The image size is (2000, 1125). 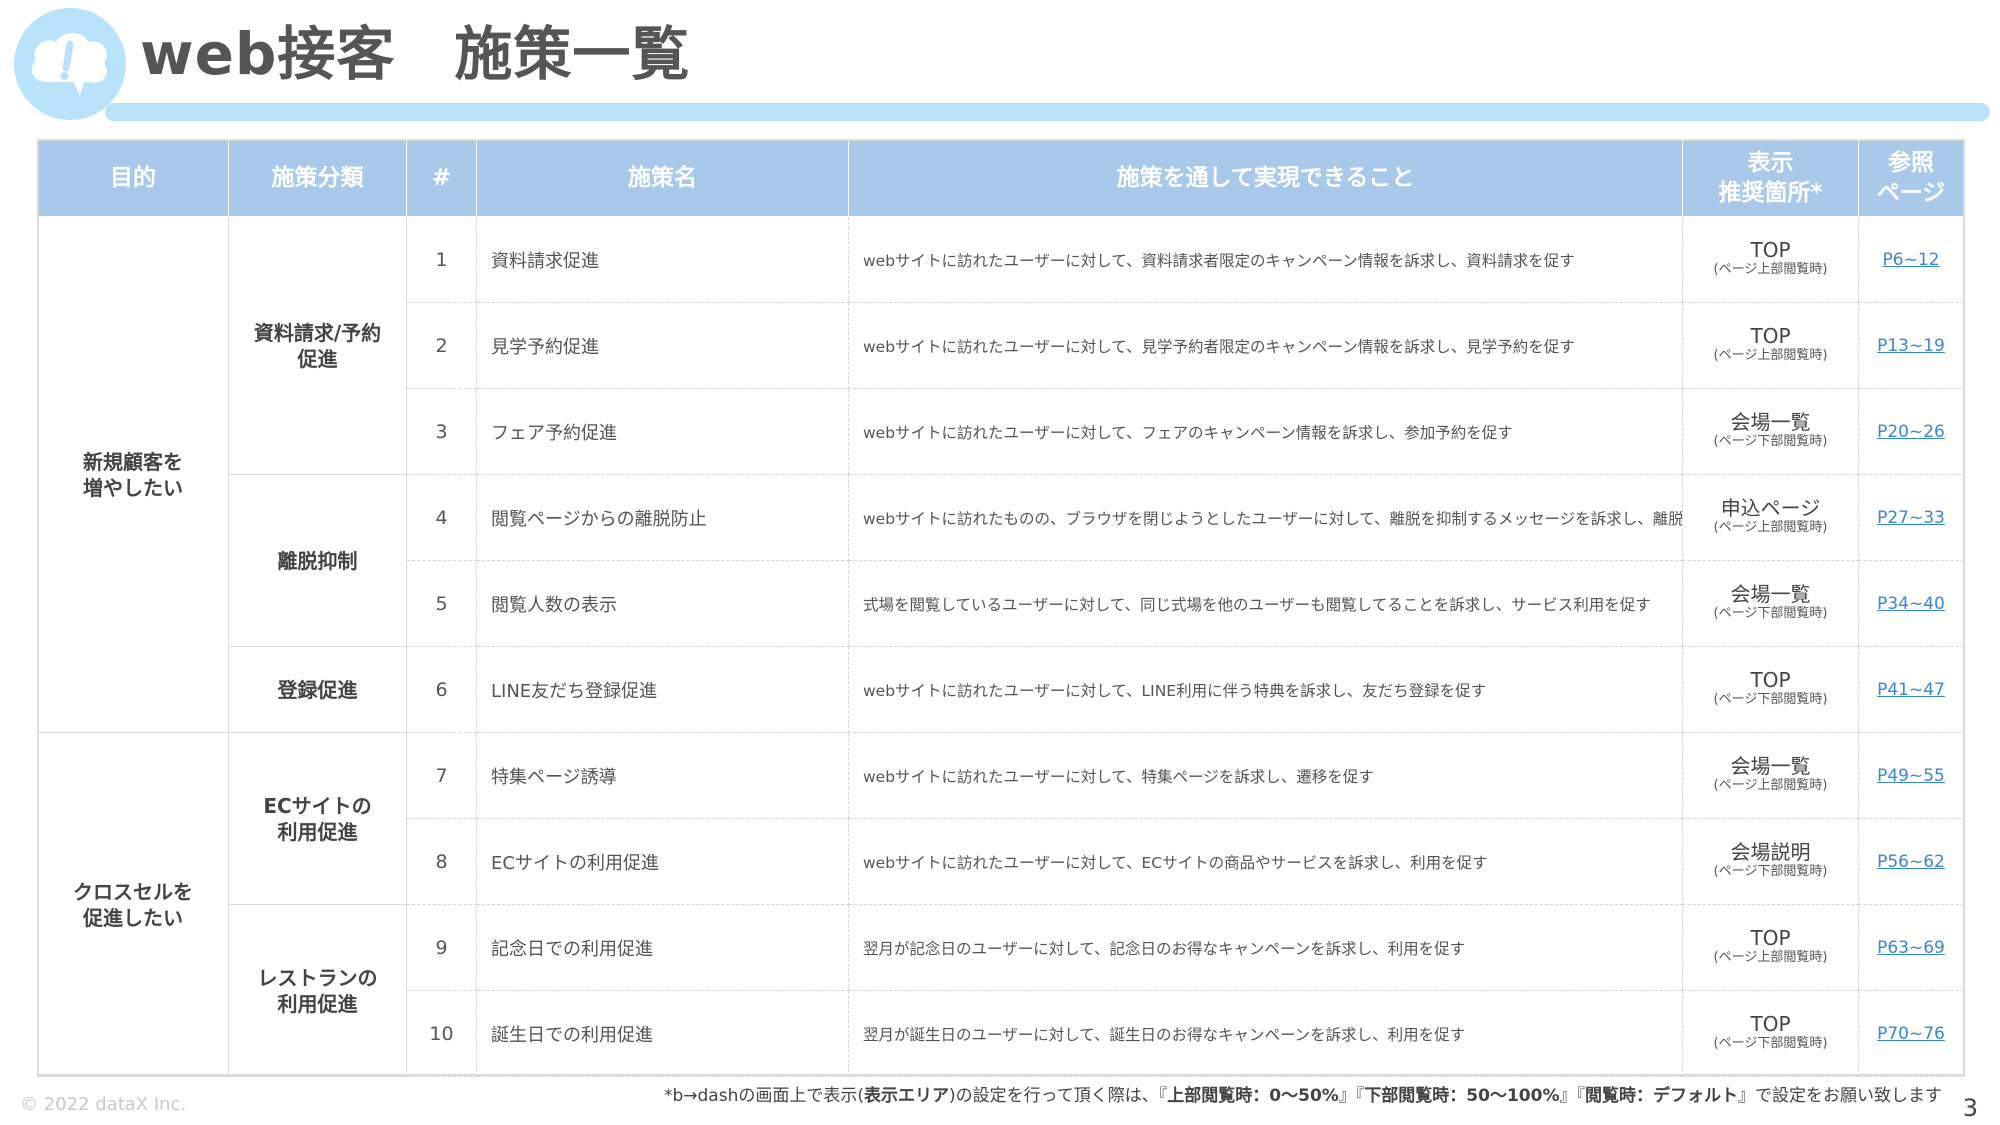 I want to click on page-cell: P6~12, so click(x=1911, y=259).